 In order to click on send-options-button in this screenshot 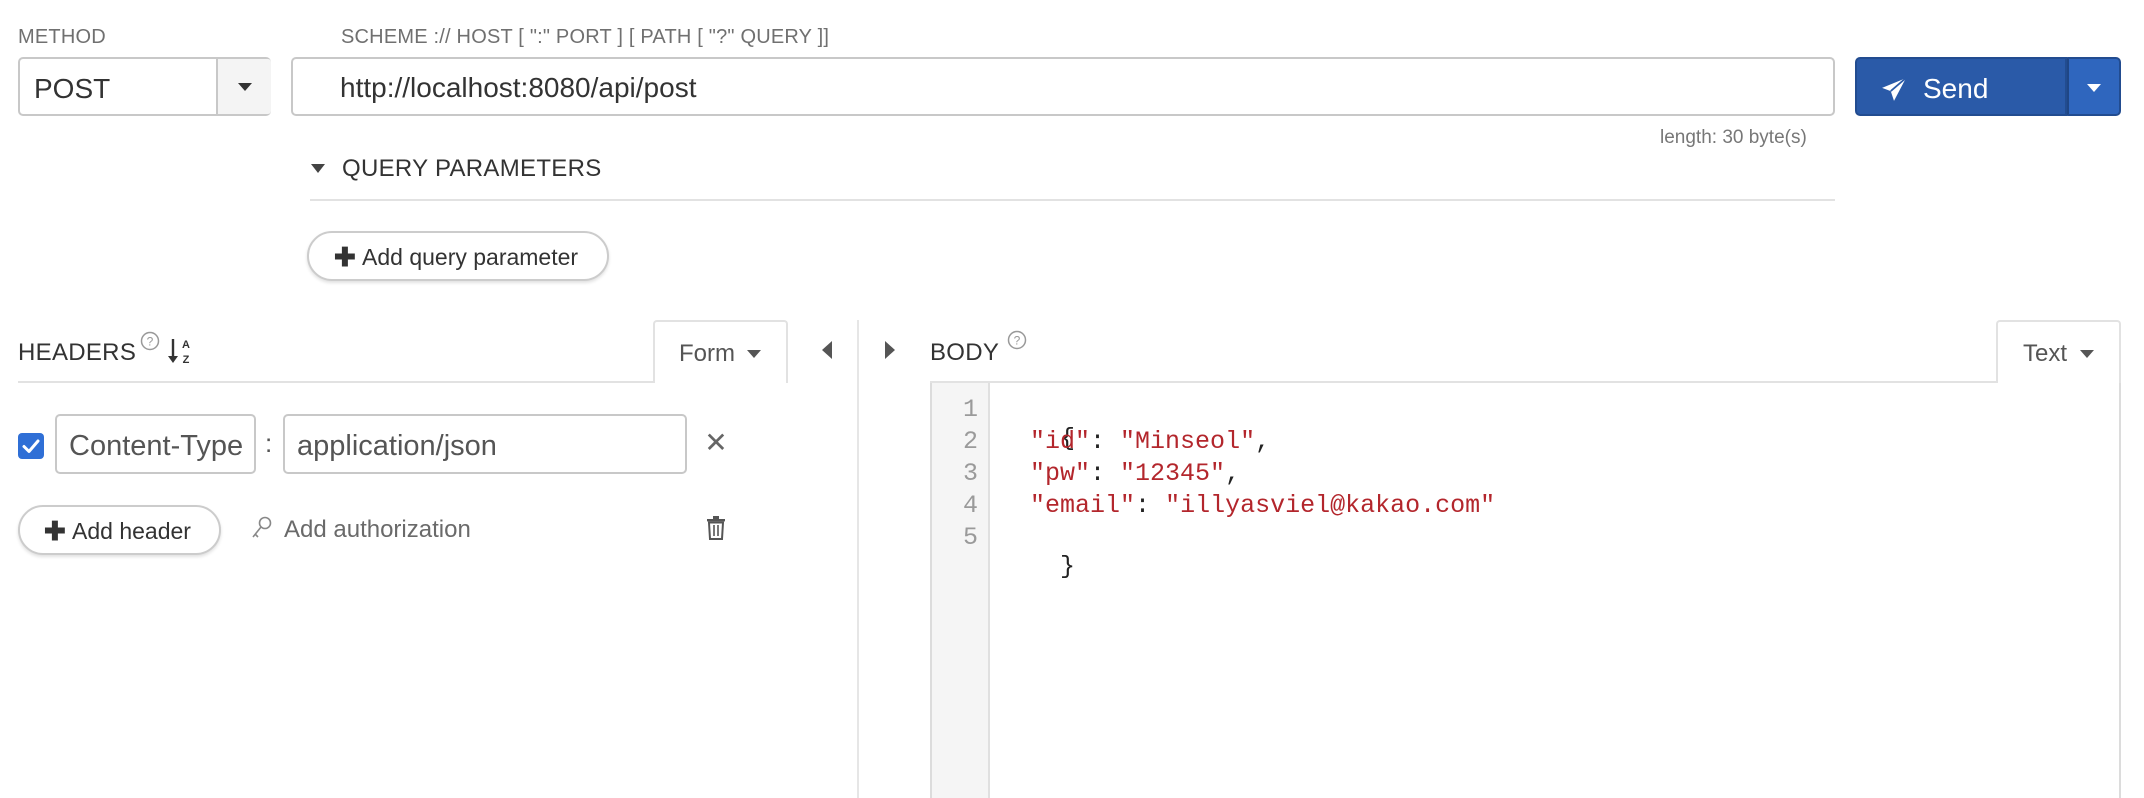, I will do `click(2094, 86)`.